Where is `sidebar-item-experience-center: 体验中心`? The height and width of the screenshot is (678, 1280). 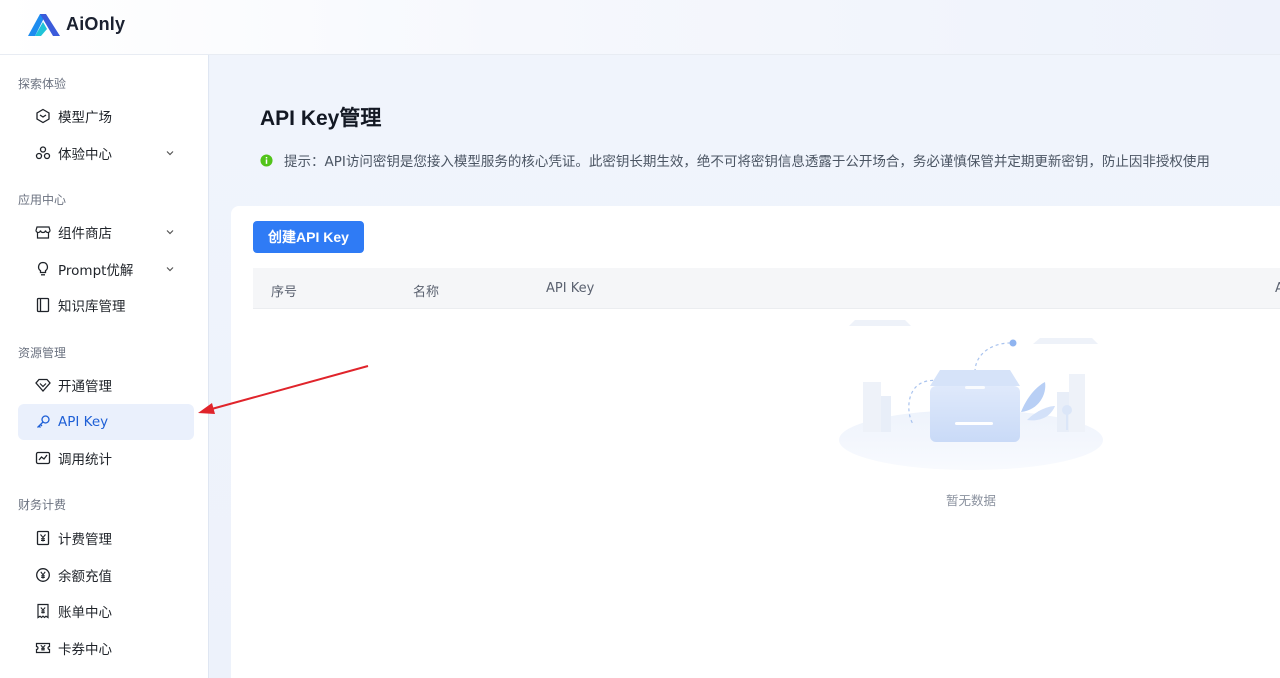 sidebar-item-experience-center: 体验中心 is located at coordinates (106, 153).